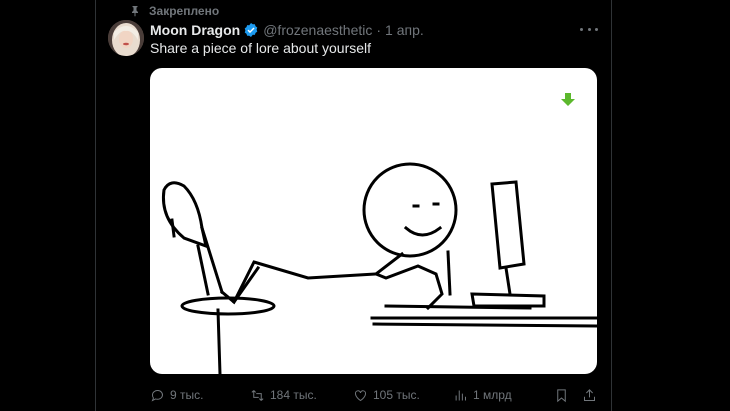  What do you see at coordinates (568, 100) in the screenshot?
I see `download-arrow-icon` at bounding box center [568, 100].